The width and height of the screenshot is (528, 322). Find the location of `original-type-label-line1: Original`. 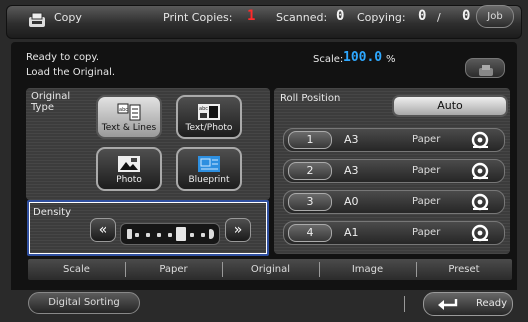

original-type-label-line1: Original is located at coordinates (51, 96).